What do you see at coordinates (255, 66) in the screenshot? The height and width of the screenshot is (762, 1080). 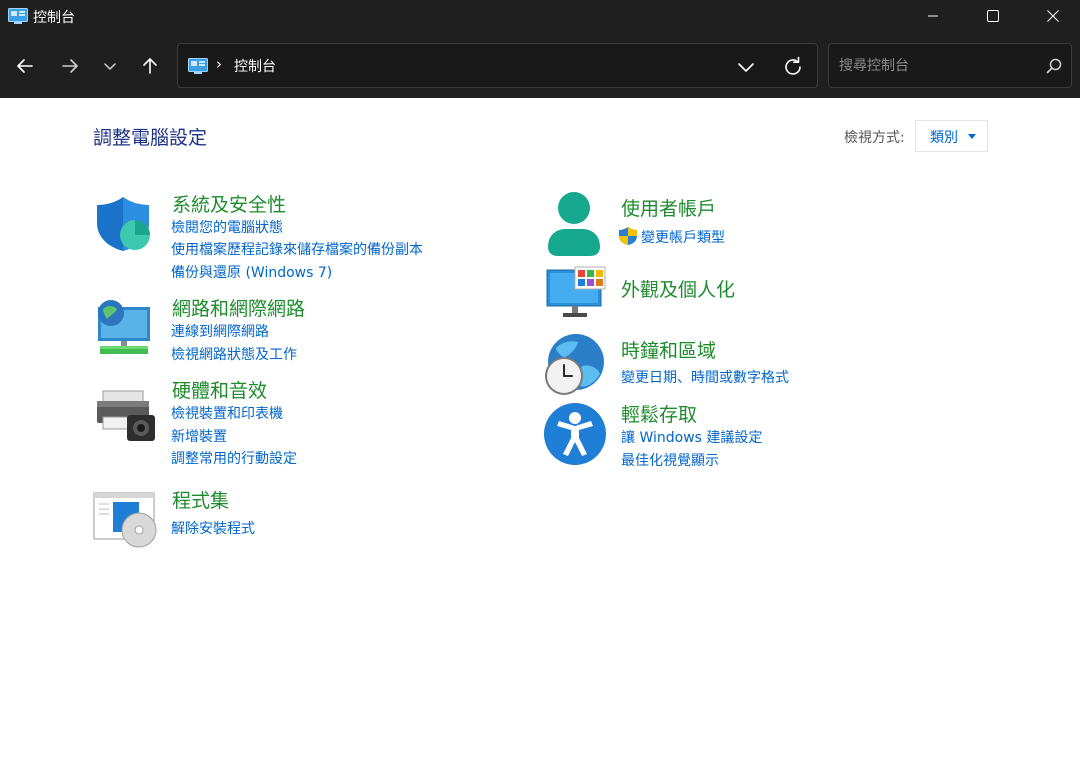 I see `breadcrumb-control-panel: 控制台` at bounding box center [255, 66].